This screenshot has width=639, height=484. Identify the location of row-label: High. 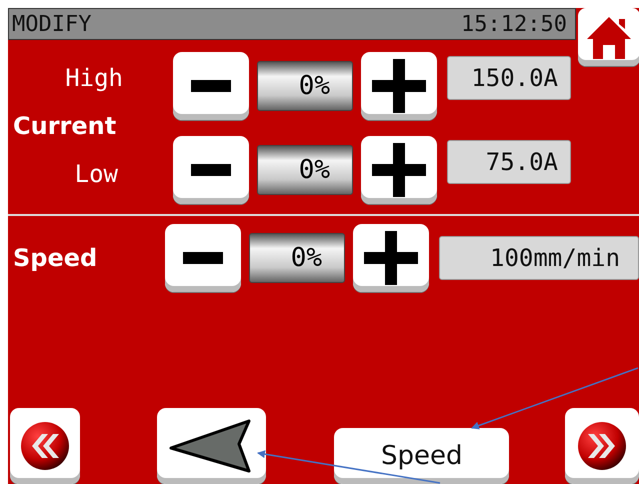
(94, 78).